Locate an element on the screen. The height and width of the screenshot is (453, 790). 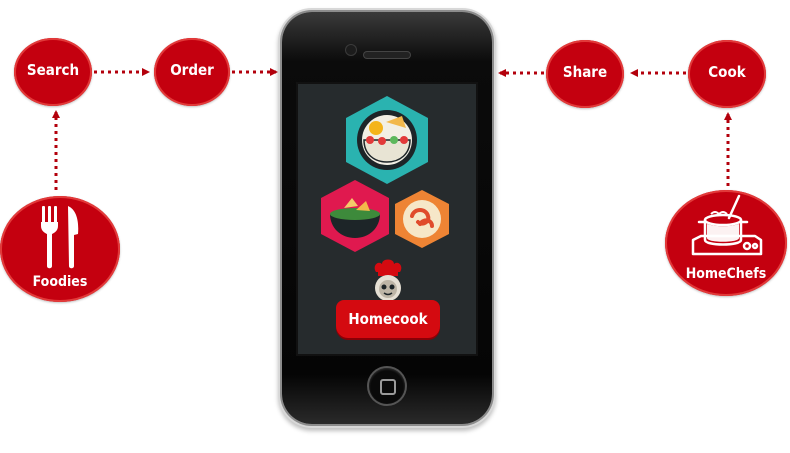
foodies-label: Foodies is located at coordinates (60, 282).